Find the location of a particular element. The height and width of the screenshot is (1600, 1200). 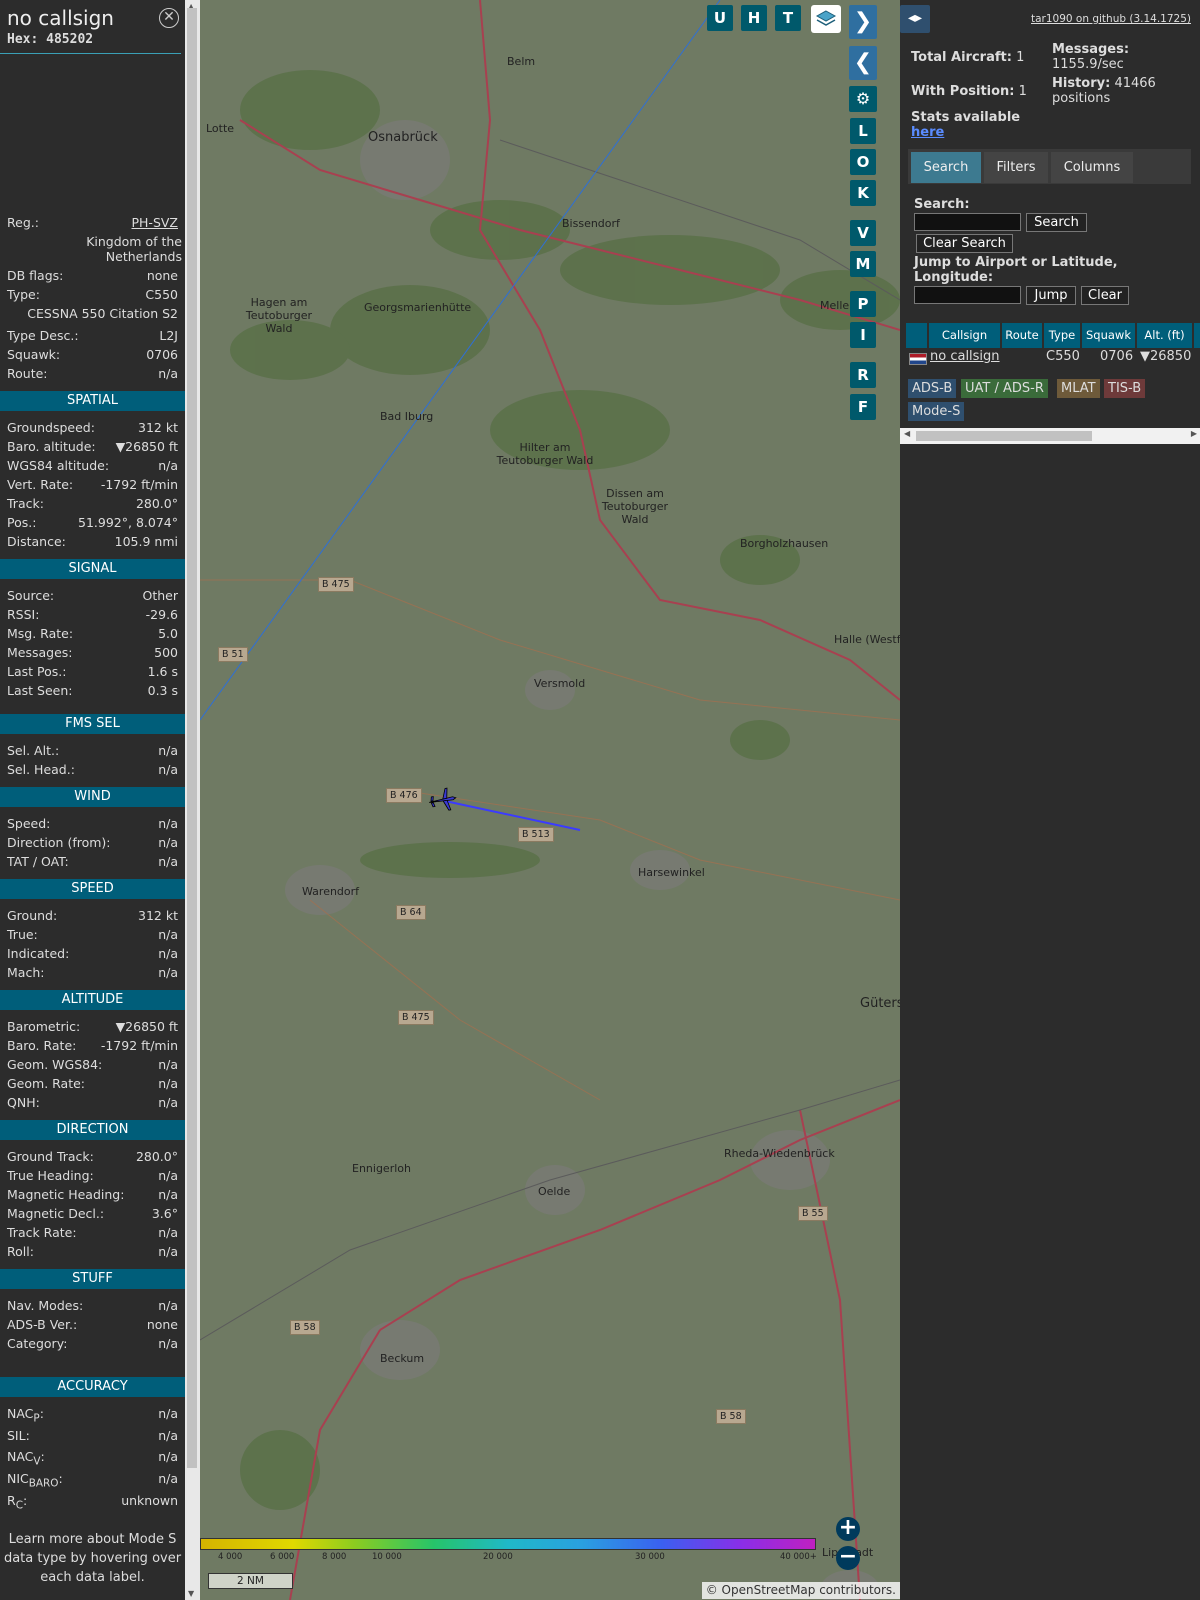

map-attribution: © OpenStreetMap contributors. is located at coordinates (800, 1590).